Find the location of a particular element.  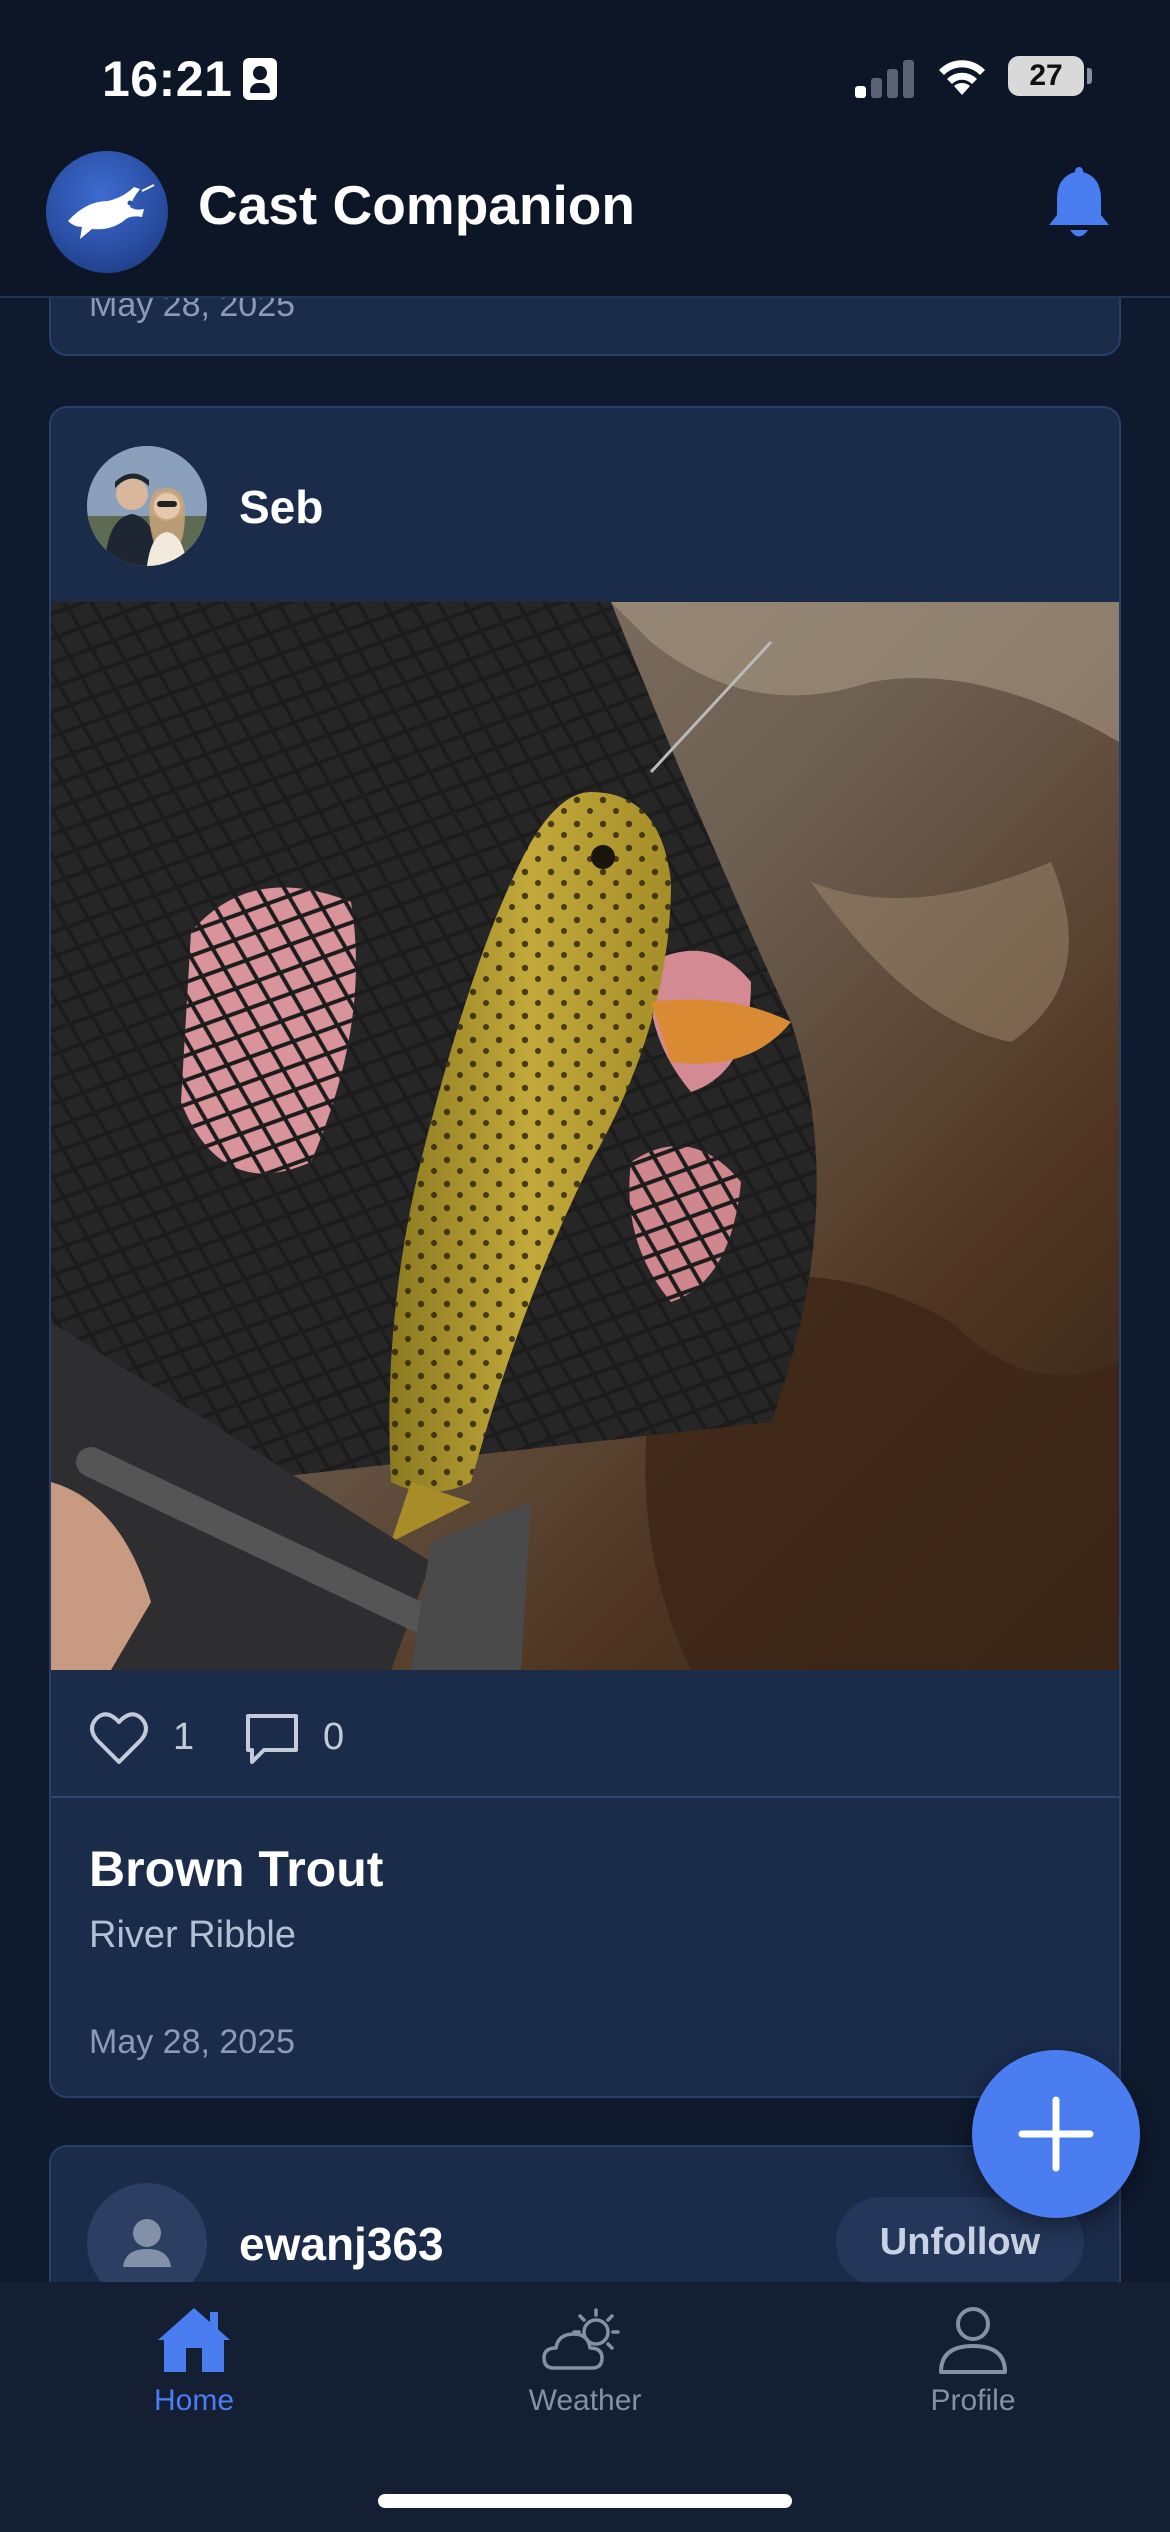

contact-card-icon is located at coordinates (260, 79).